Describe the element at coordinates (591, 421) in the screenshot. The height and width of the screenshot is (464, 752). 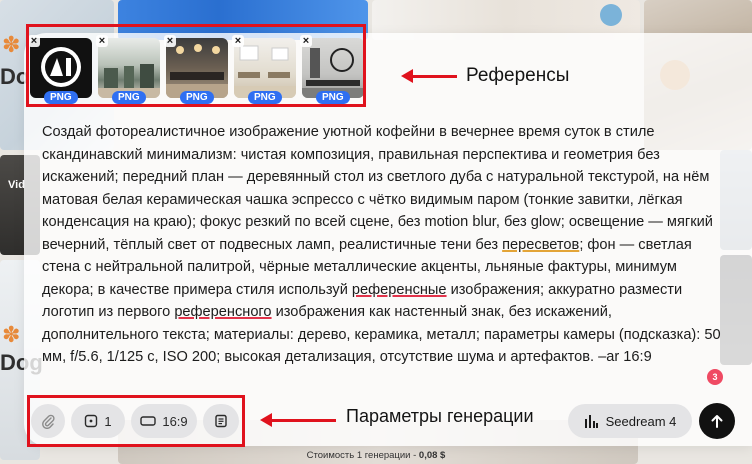
I see `bar-chart-icon` at that location.